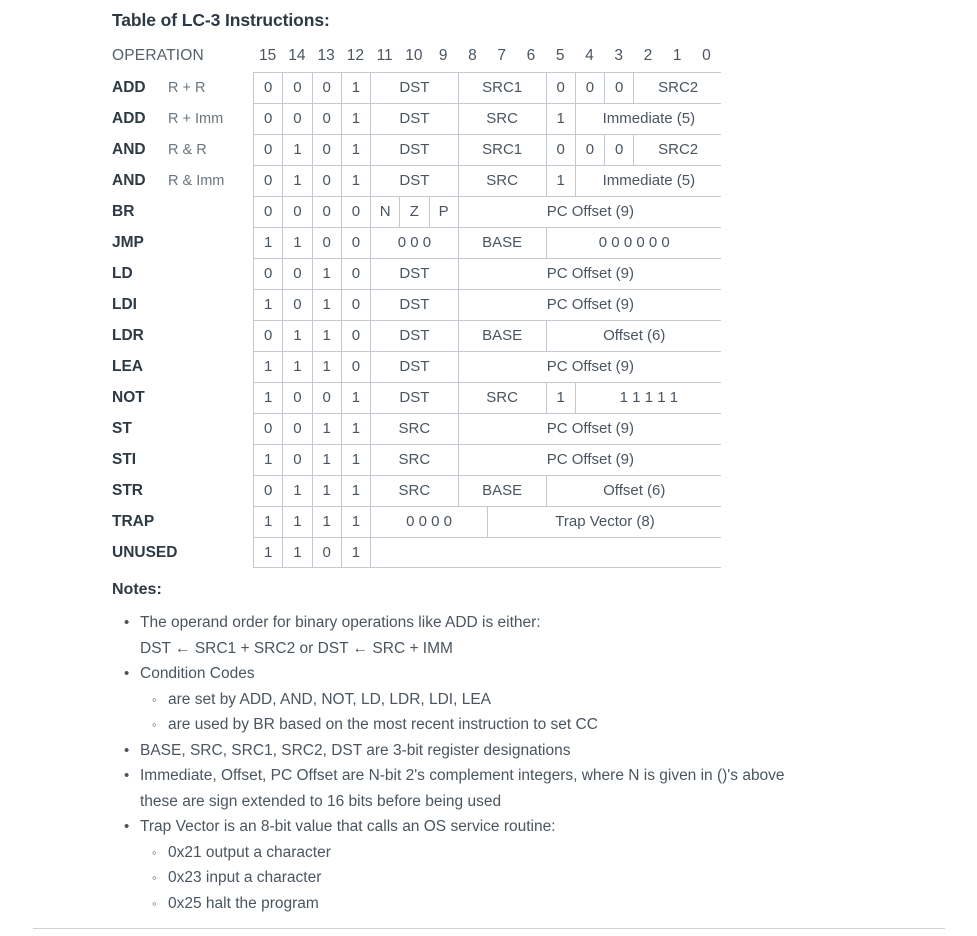 The image size is (977, 936). What do you see at coordinates (648, 55) in the screenshot?
I see `bit-number-2: 2` at bounding box center [648, 55].